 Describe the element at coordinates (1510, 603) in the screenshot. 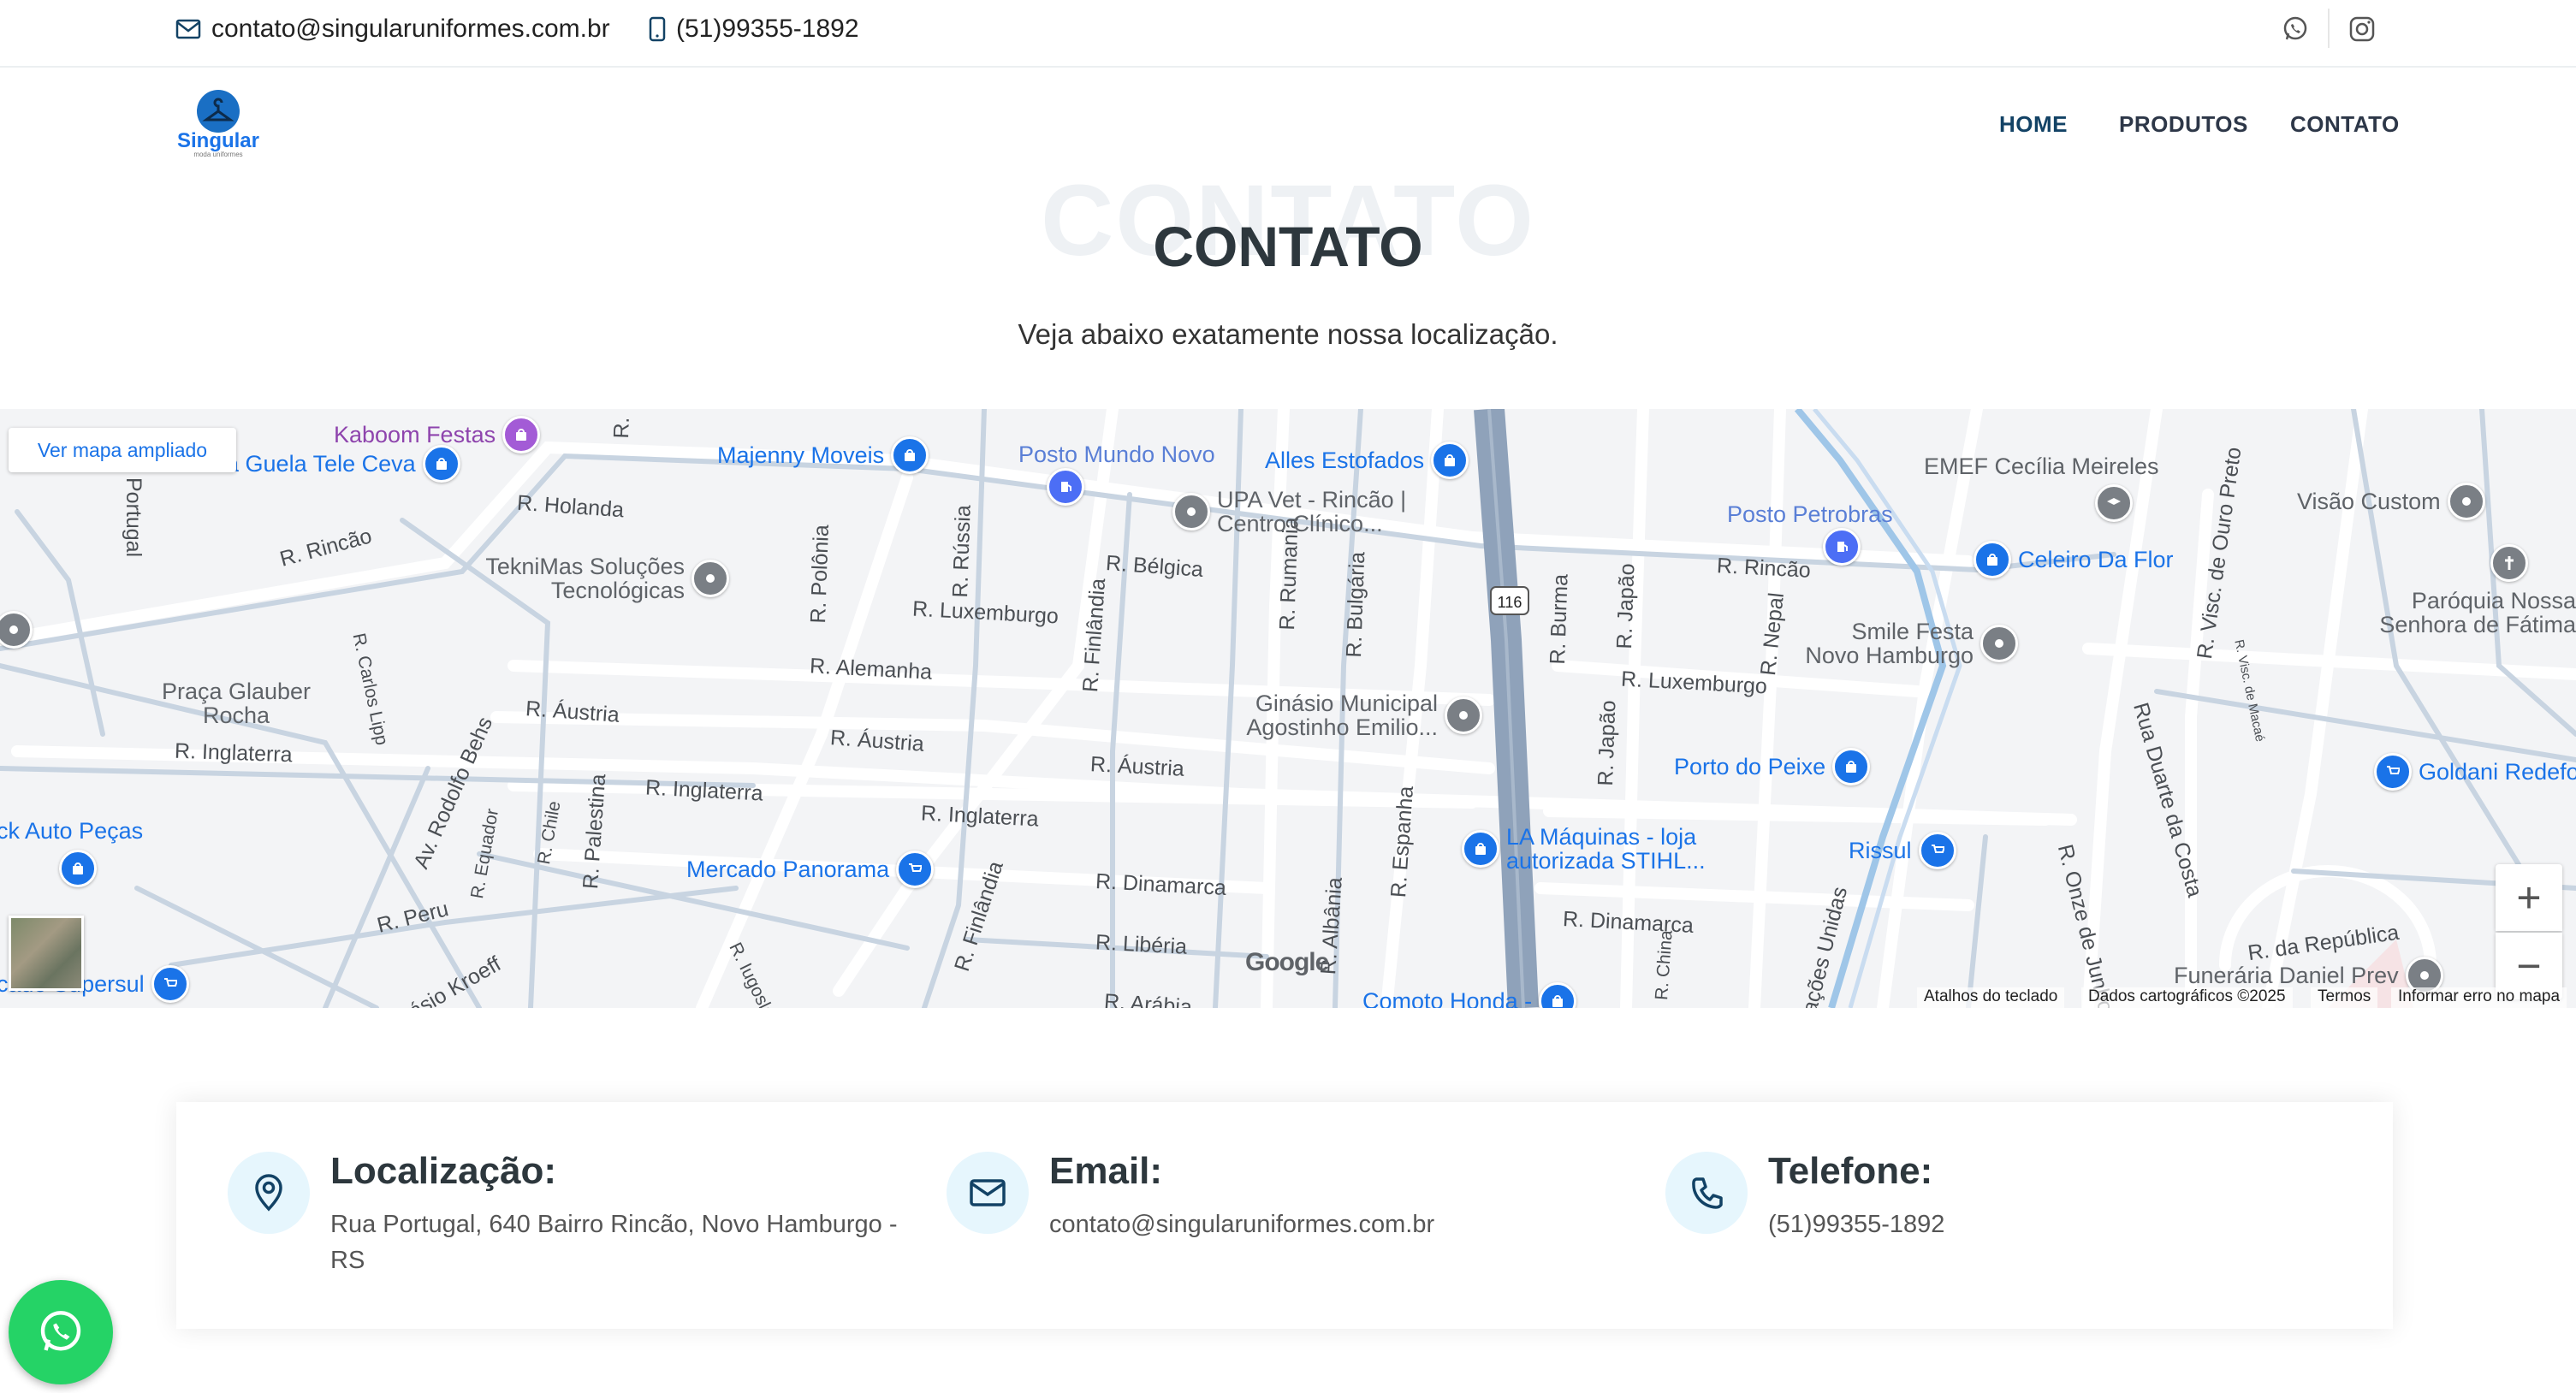

I see `highway-shield-text: 116` at that location.